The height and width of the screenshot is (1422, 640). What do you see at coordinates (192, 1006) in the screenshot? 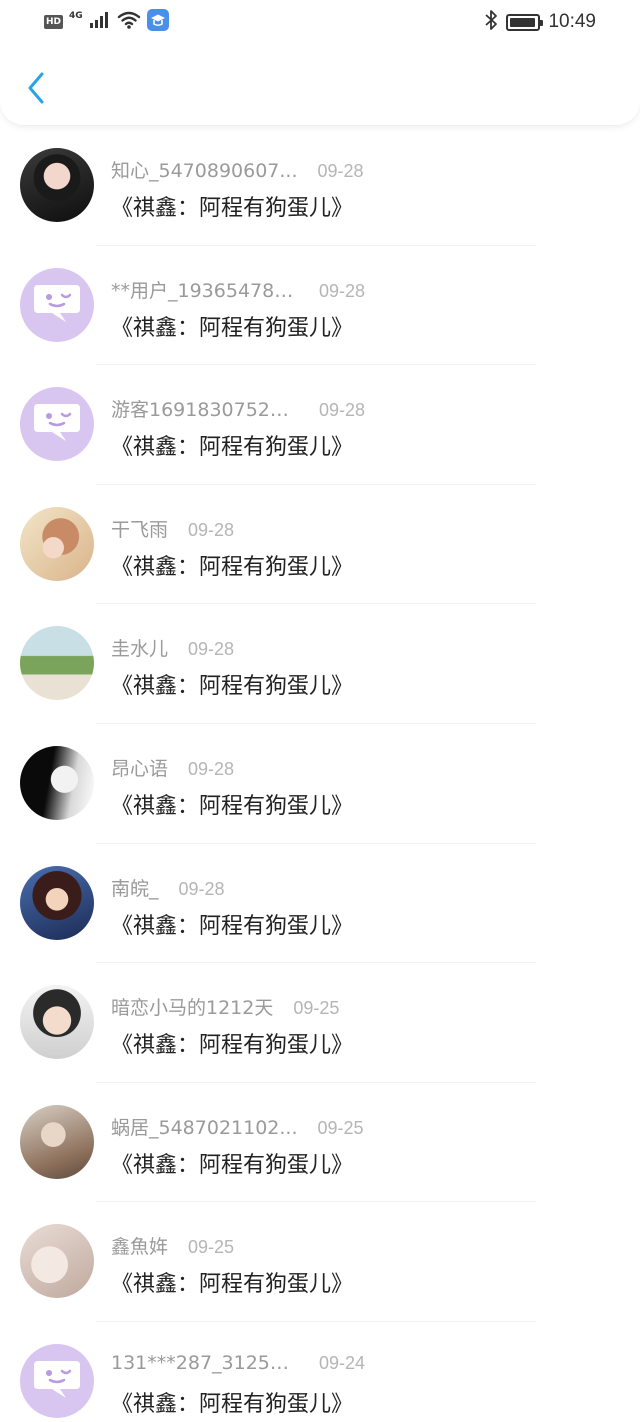
I see `username: 暗恋小马的1212天` at bounding box center [192, 1006].